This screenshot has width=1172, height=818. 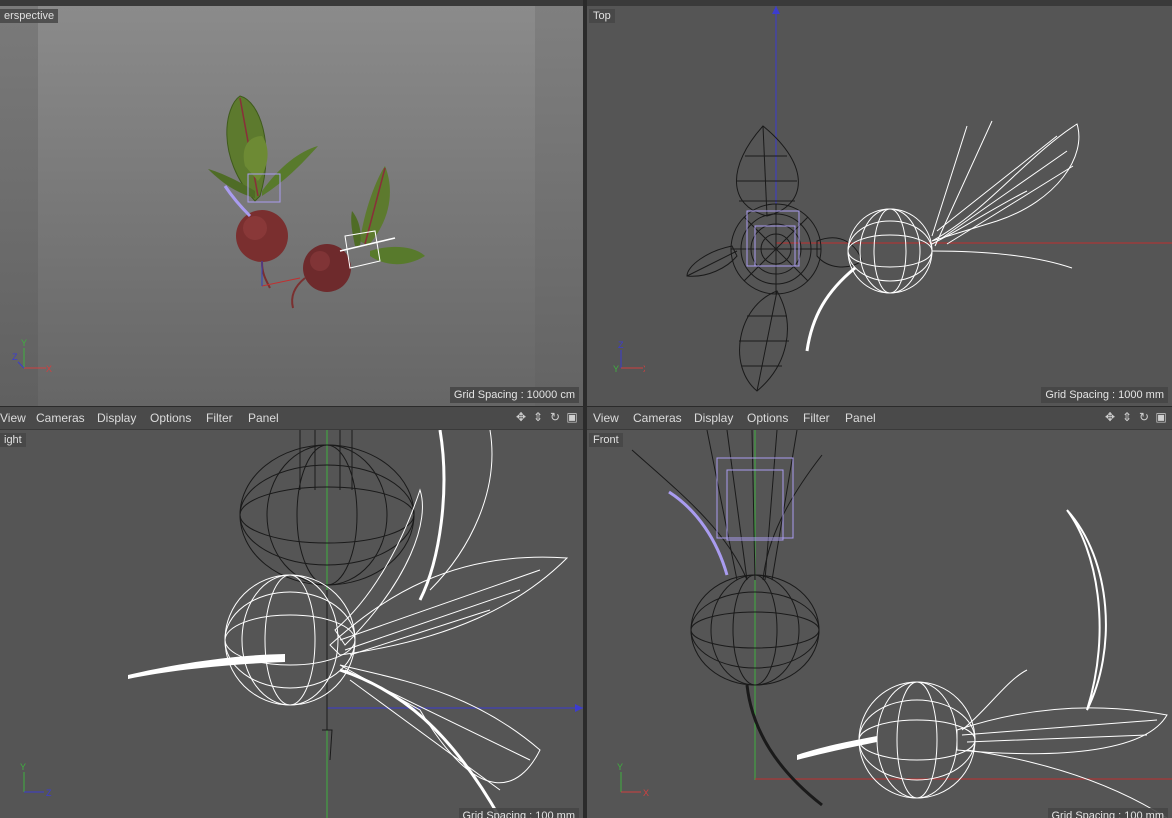 I want to click on nav-icons-right: ✥ ⇕ ↻ ▣, so click(x=1135, y=418).